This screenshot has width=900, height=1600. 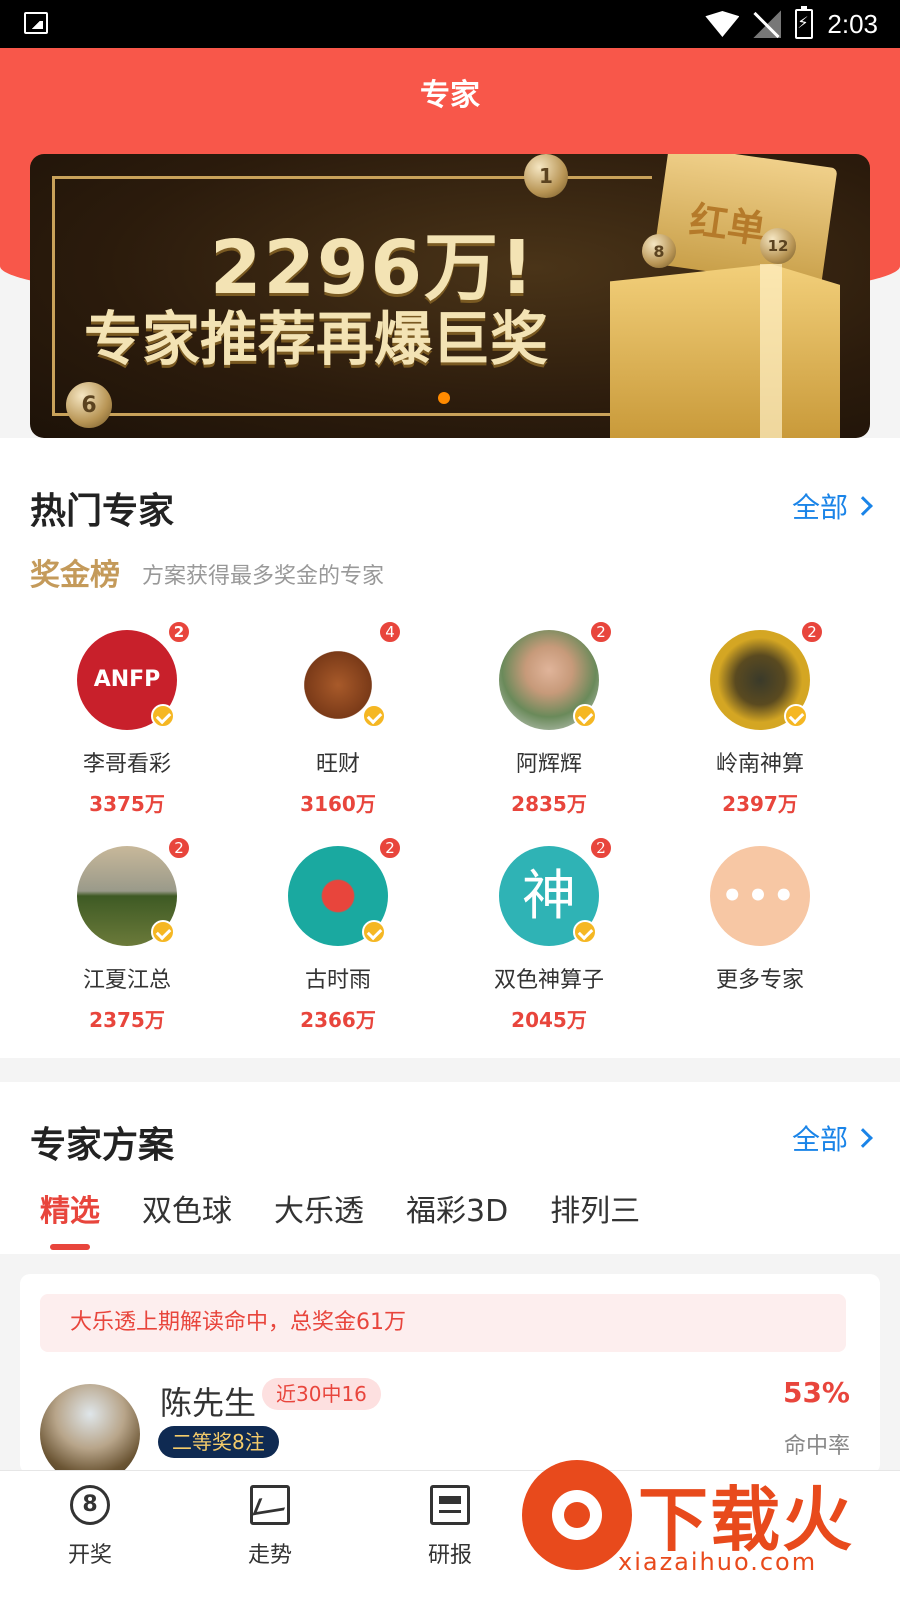 I want to click on watermark-url: xiazaihuo.com, so click(x=718, y=1562).